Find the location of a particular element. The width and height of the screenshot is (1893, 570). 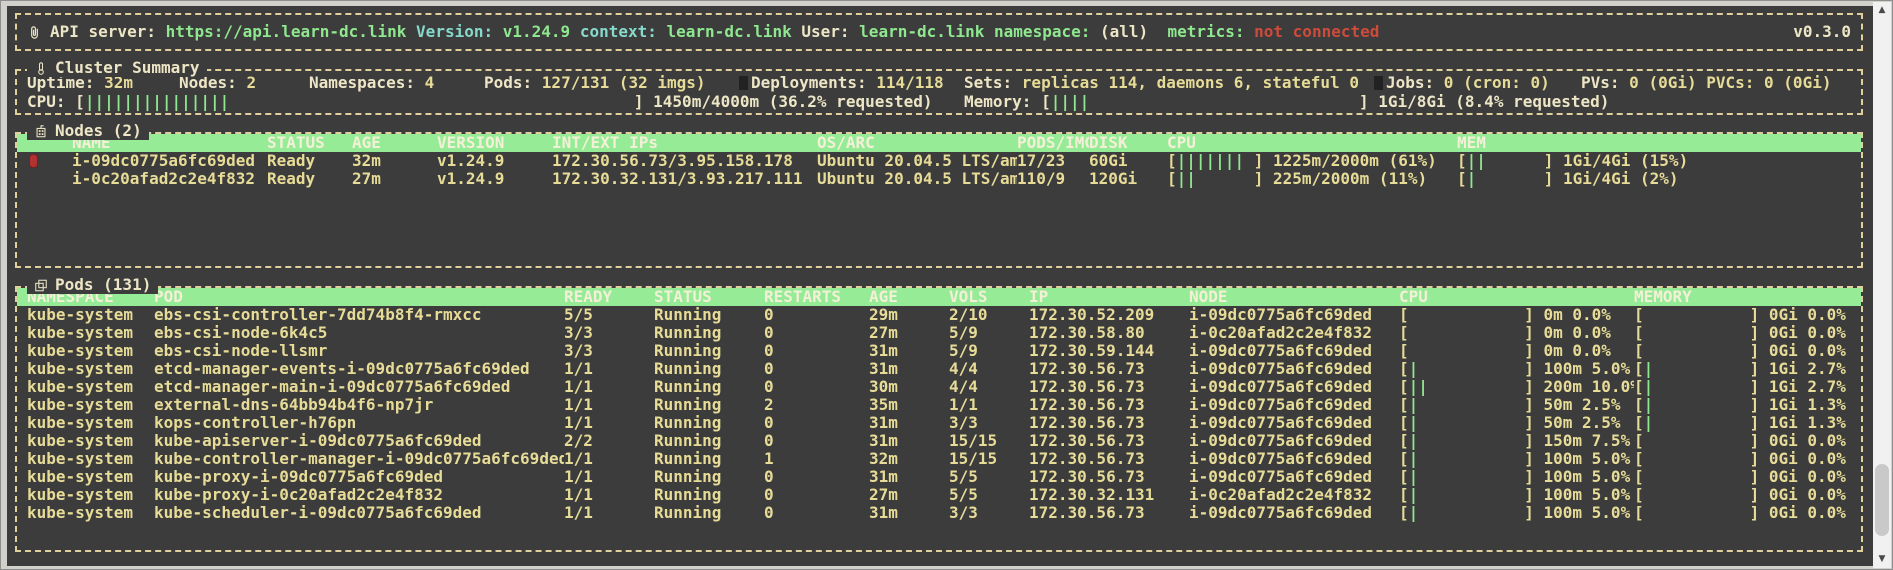

scrollbar: ▲ ▼ is located at coordinates (1882, 285).